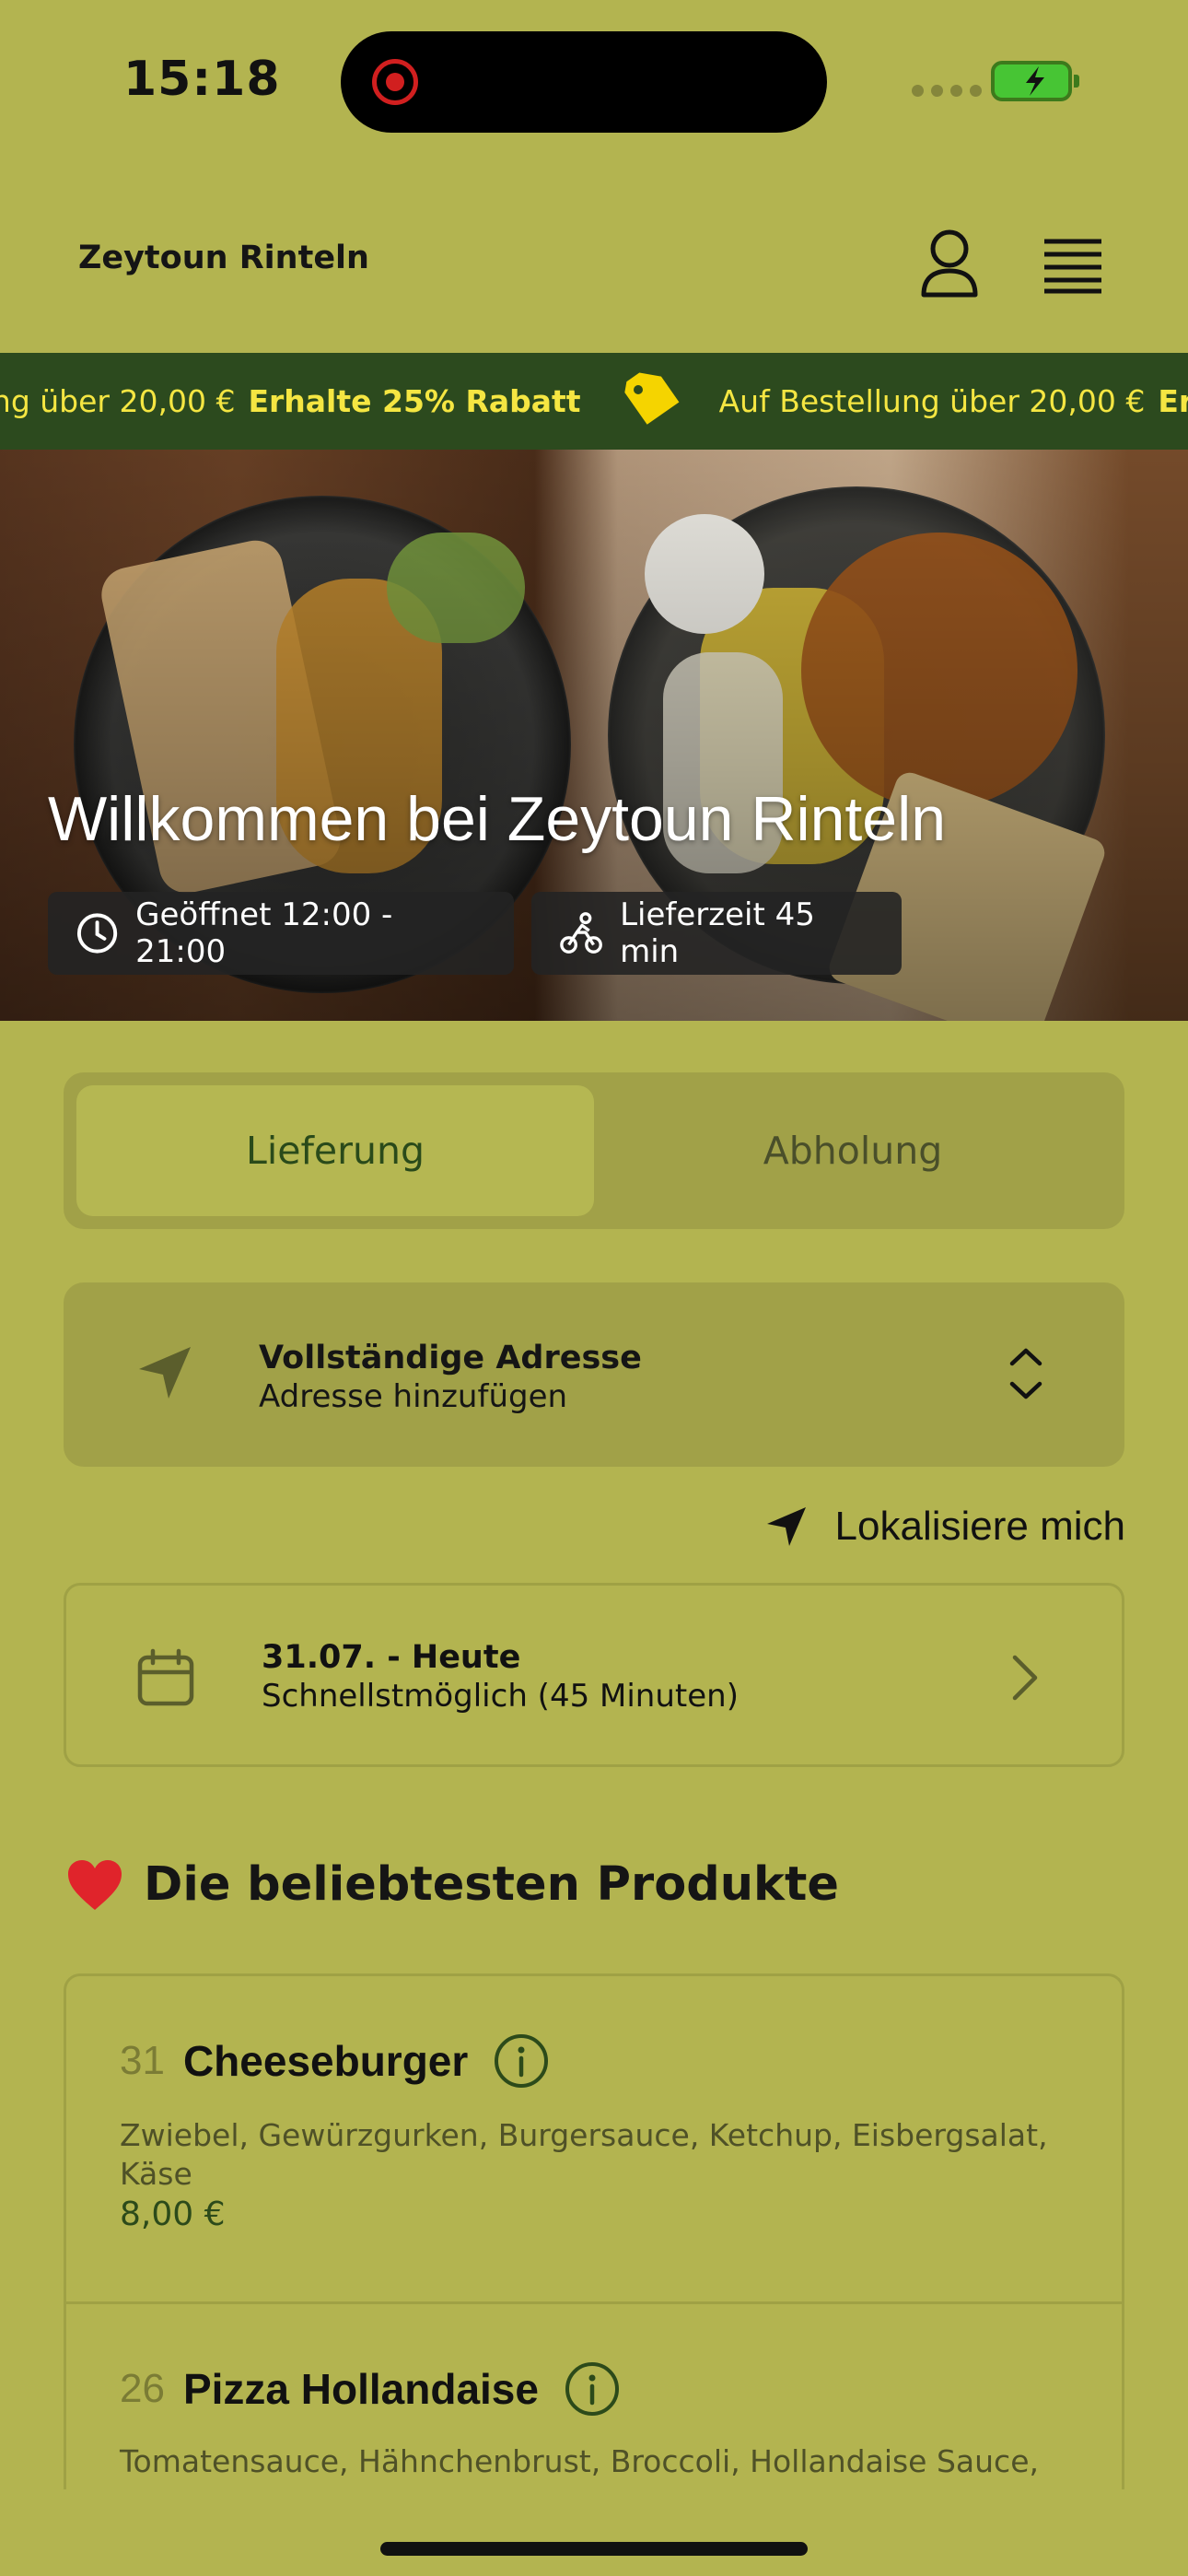 The width and height of the screenshot is (1188, 2576). I want to click on schedule-date: 31.07. - Heute, so click(391, 1657).